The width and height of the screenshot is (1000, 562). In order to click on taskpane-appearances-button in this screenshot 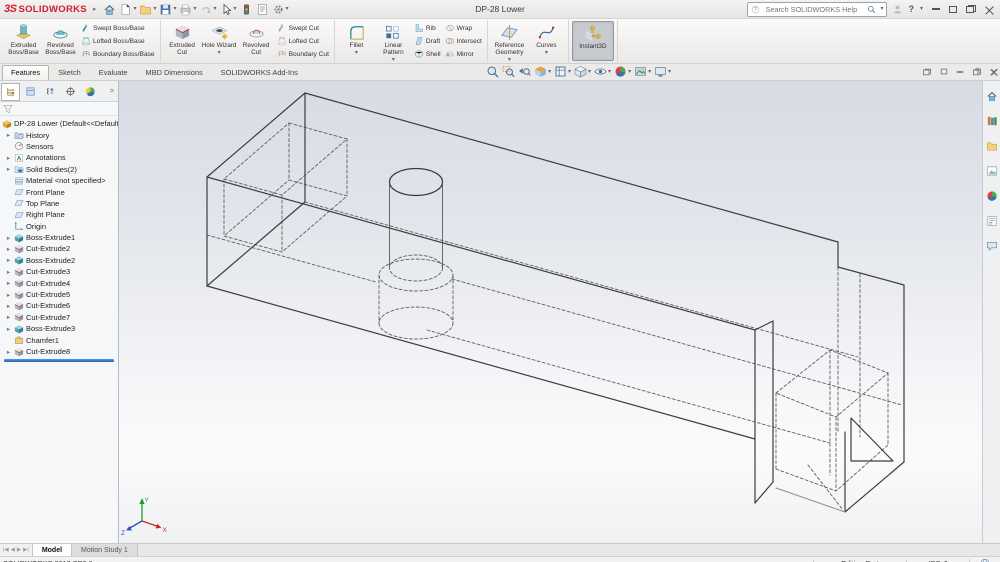, I will do `click(992, 198)`.